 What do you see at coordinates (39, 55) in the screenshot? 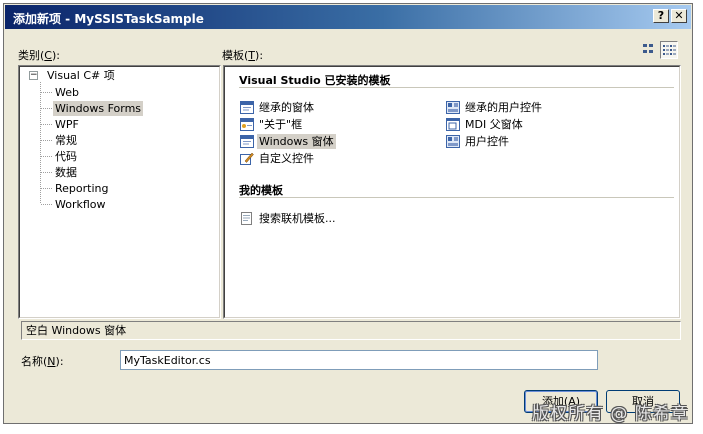
I see `categories-label: 类别(C):` at bounding box center [39, 55].